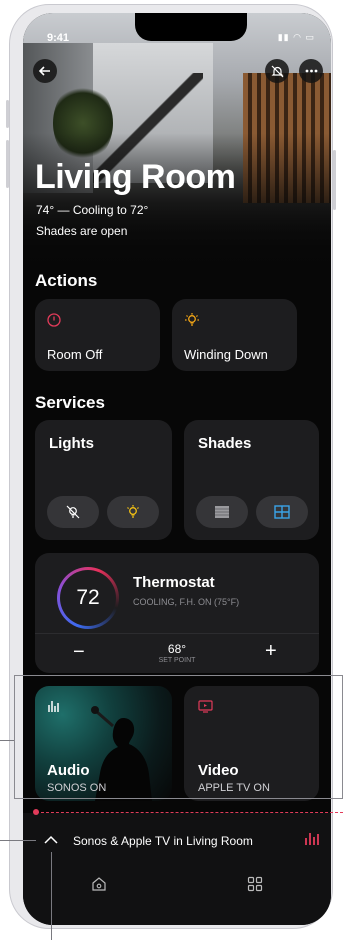 Image resolution: width=345 pixels, height=940 pixels. I want to click on thermostat-divider, so click(177, 633).